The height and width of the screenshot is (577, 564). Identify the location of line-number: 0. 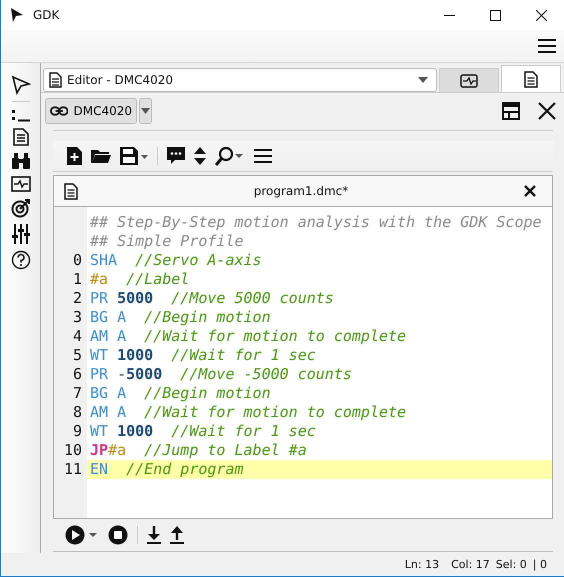
(77, 260).